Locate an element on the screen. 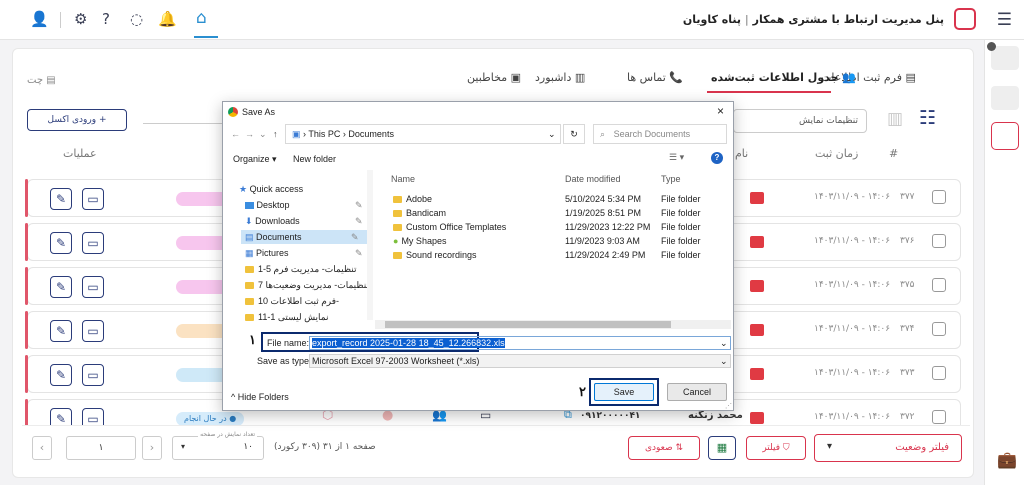  back-arrow-icon: ← is located at coordinates (235, 134).